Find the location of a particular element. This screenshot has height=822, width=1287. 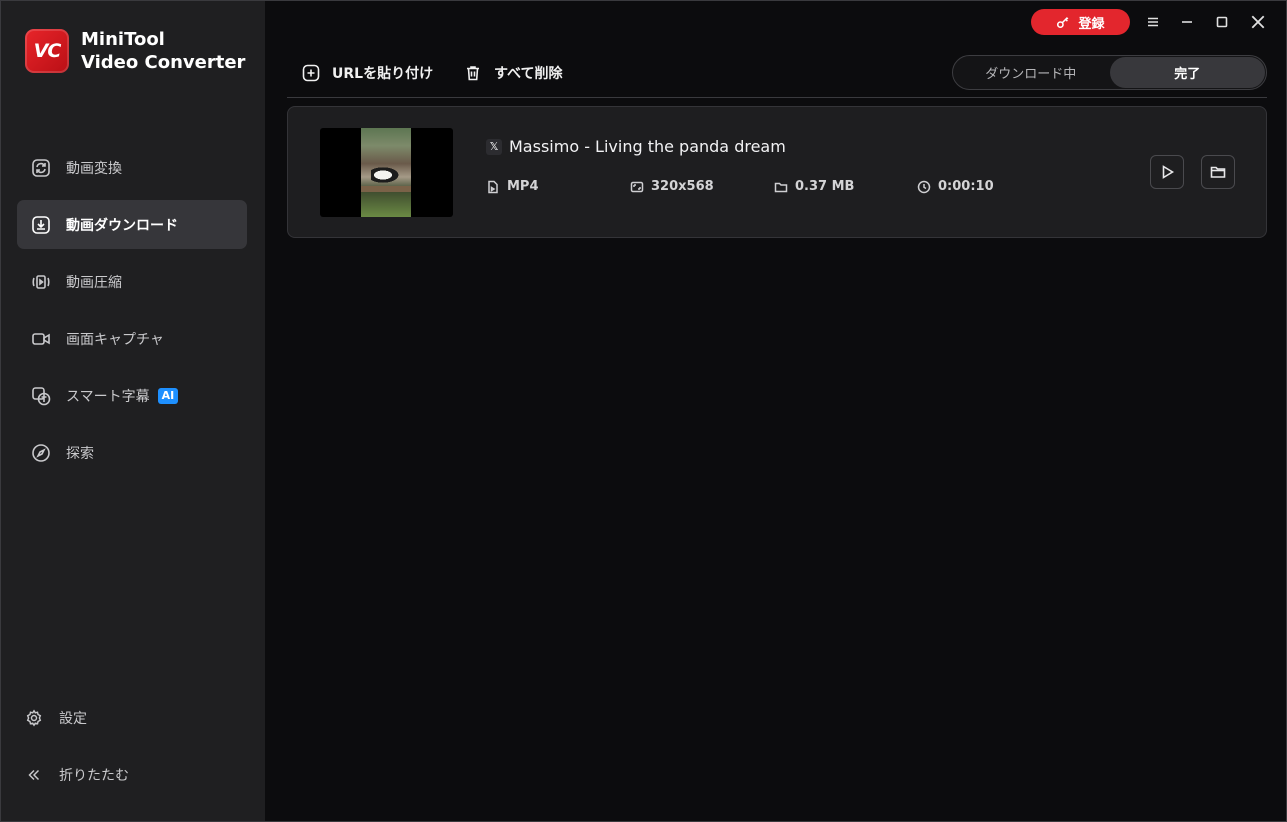

close-button is located at coordinates (1258, 22).